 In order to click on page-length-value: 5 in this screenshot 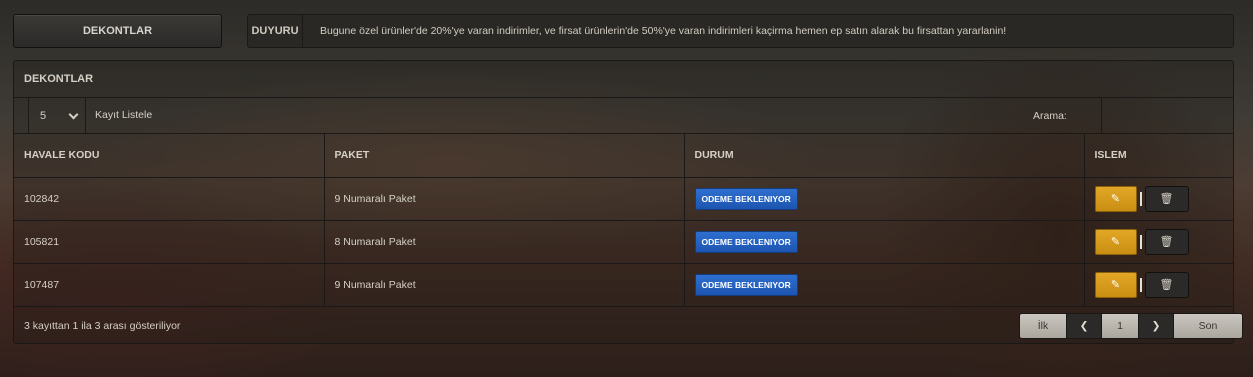, I will do `click(43, 115)`.